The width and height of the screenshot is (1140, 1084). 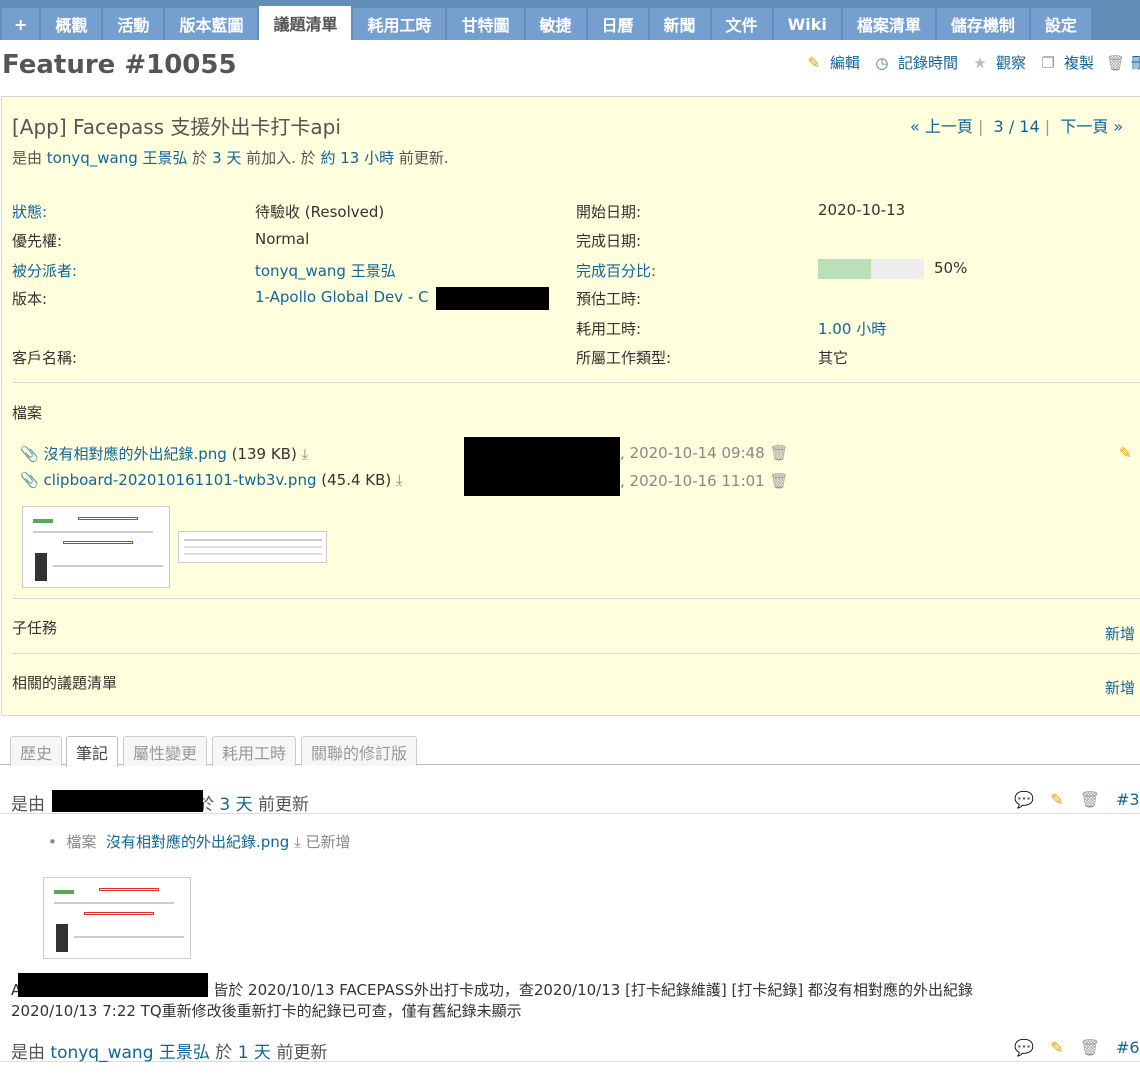 What do you see at coordinates (27, 413) in the screenshot?
I see `files-title: 檔案` at bounding box center [27, 413].